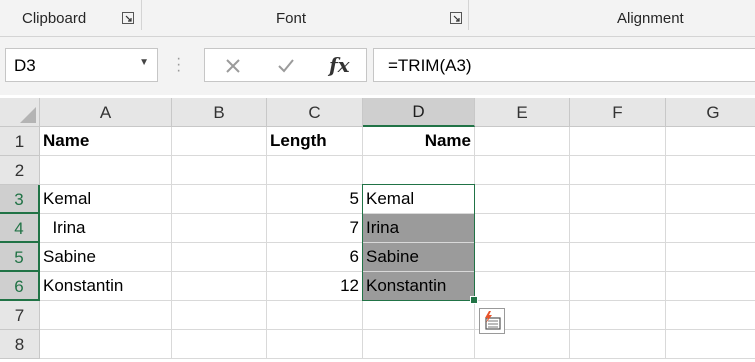 The width and height of the screenshot is (755, 362). Describe the element at coordinates (291, 18) in the screenshot. I see `font-group-label: Font` at that location.